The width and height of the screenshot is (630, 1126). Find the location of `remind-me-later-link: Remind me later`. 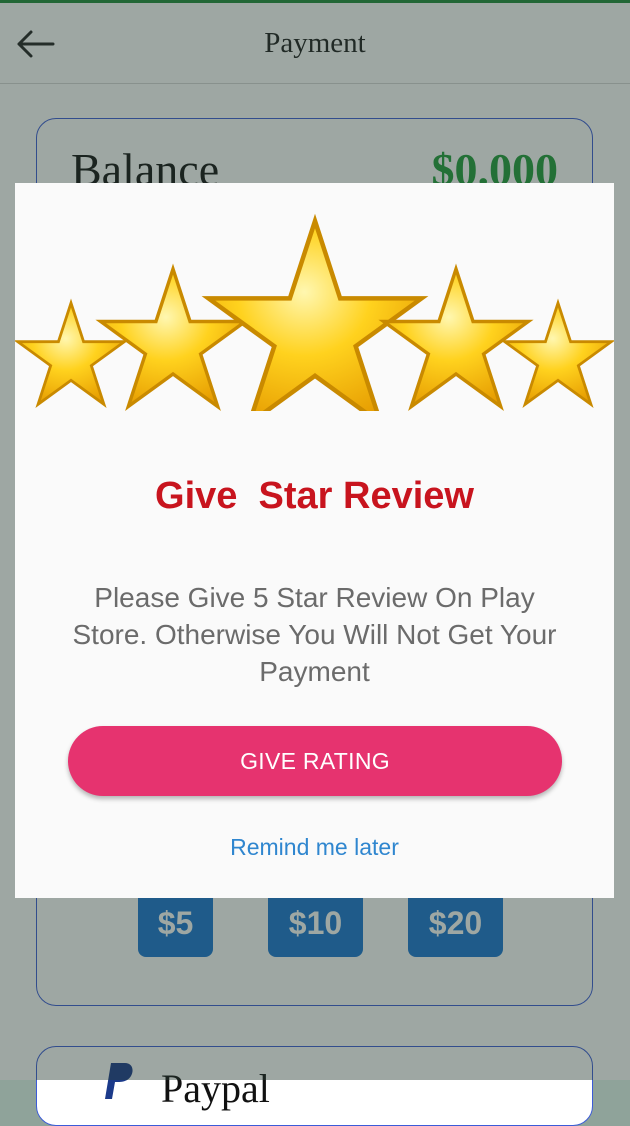

remind-me-later-link: Remind me later is located at coordinates (314, 847).